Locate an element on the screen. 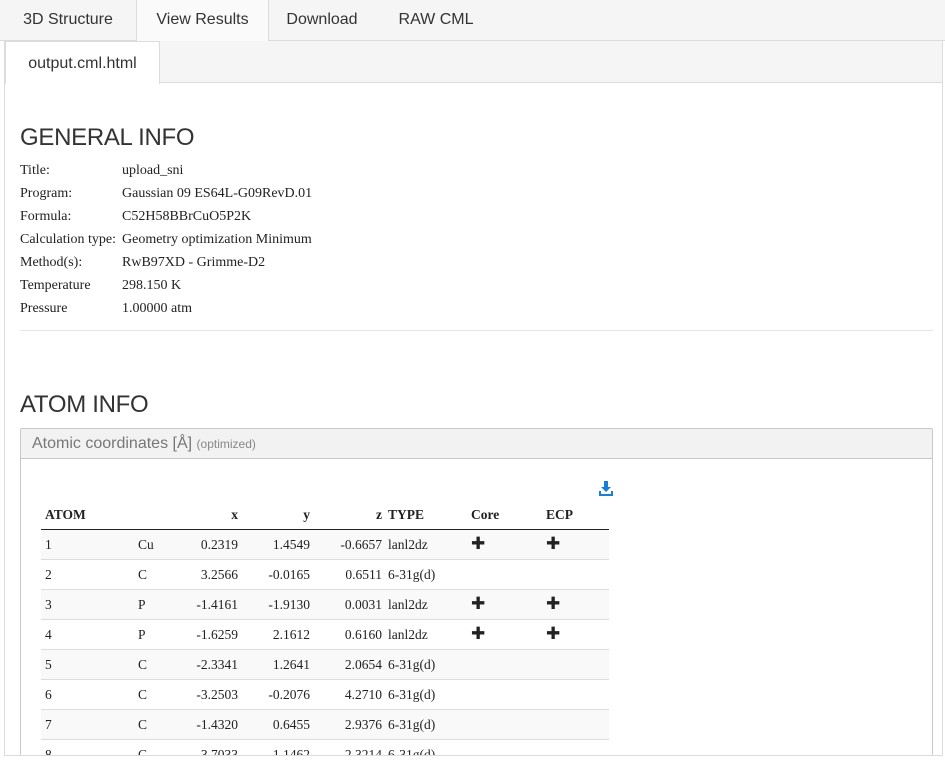 The image size is (945, 760). table-row: 3 P -1.4161 -1.9130 0.0031 lanl2dz ✚ ✚ is located at coordinates (325, 604).